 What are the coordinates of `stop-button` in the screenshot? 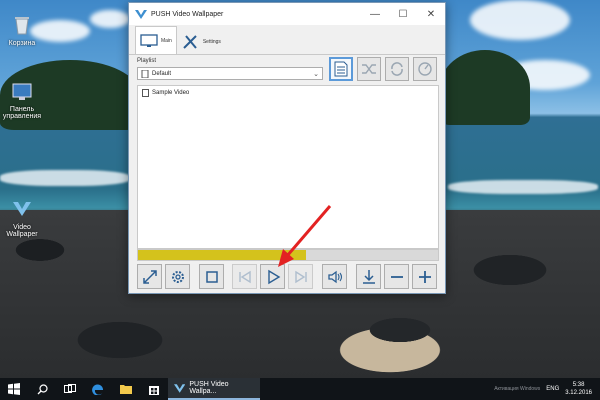 It's located at (211, 276).